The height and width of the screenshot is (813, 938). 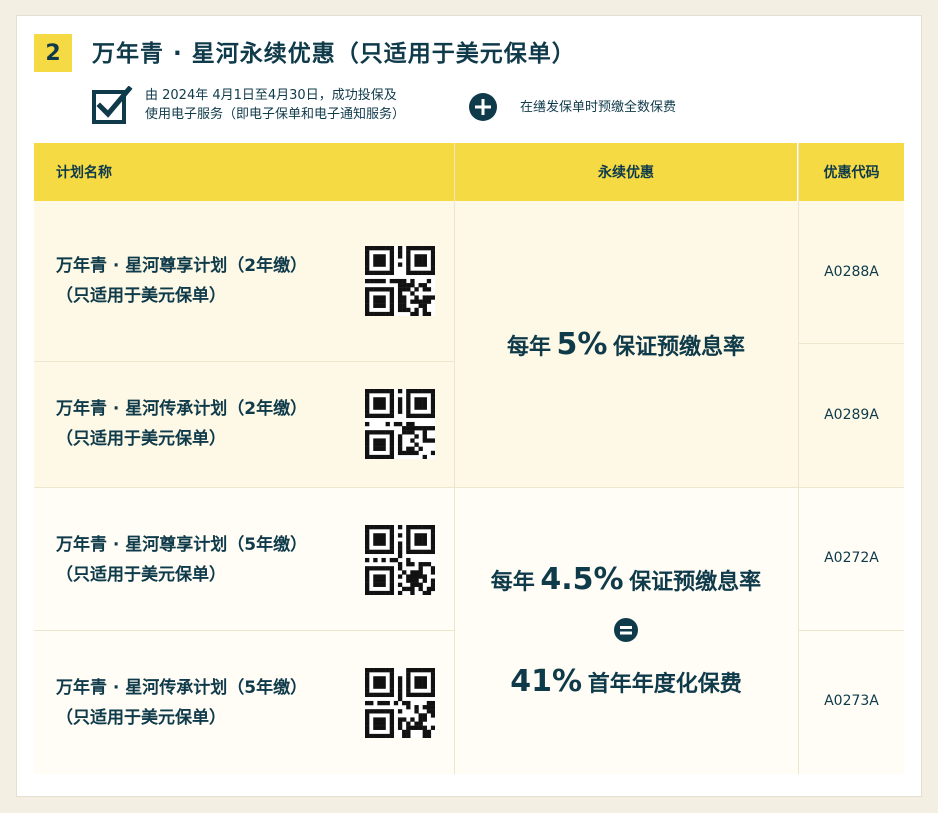 What do you see at coordinates (851, 701) in the screenshot?
I see `offer-code: A0273A` at bounding box center [851, 701].